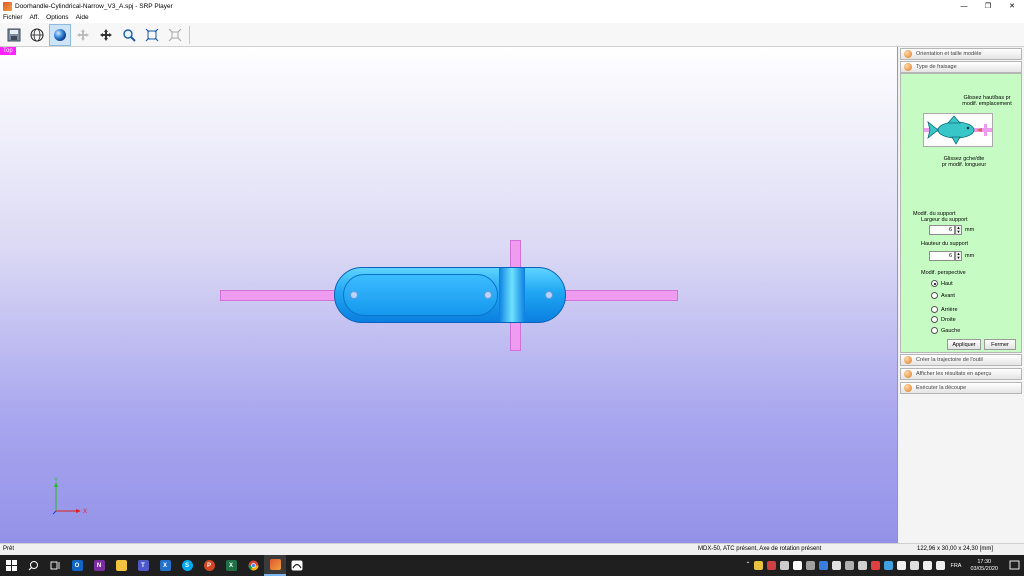  What do you see at coordinates (785, 565) in the screenshot?
I see `tray-app-3-icon` at bounding box center [785, 565].